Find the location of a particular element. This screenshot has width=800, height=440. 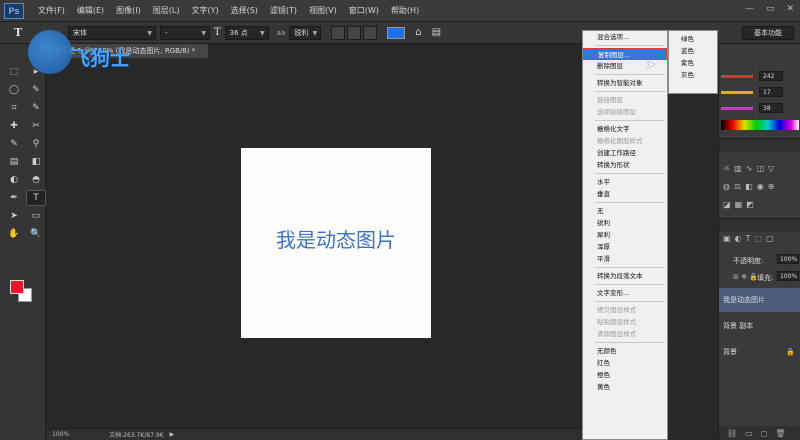

shape-filter-icon: ⬚ is located at coordinates (758, 238).